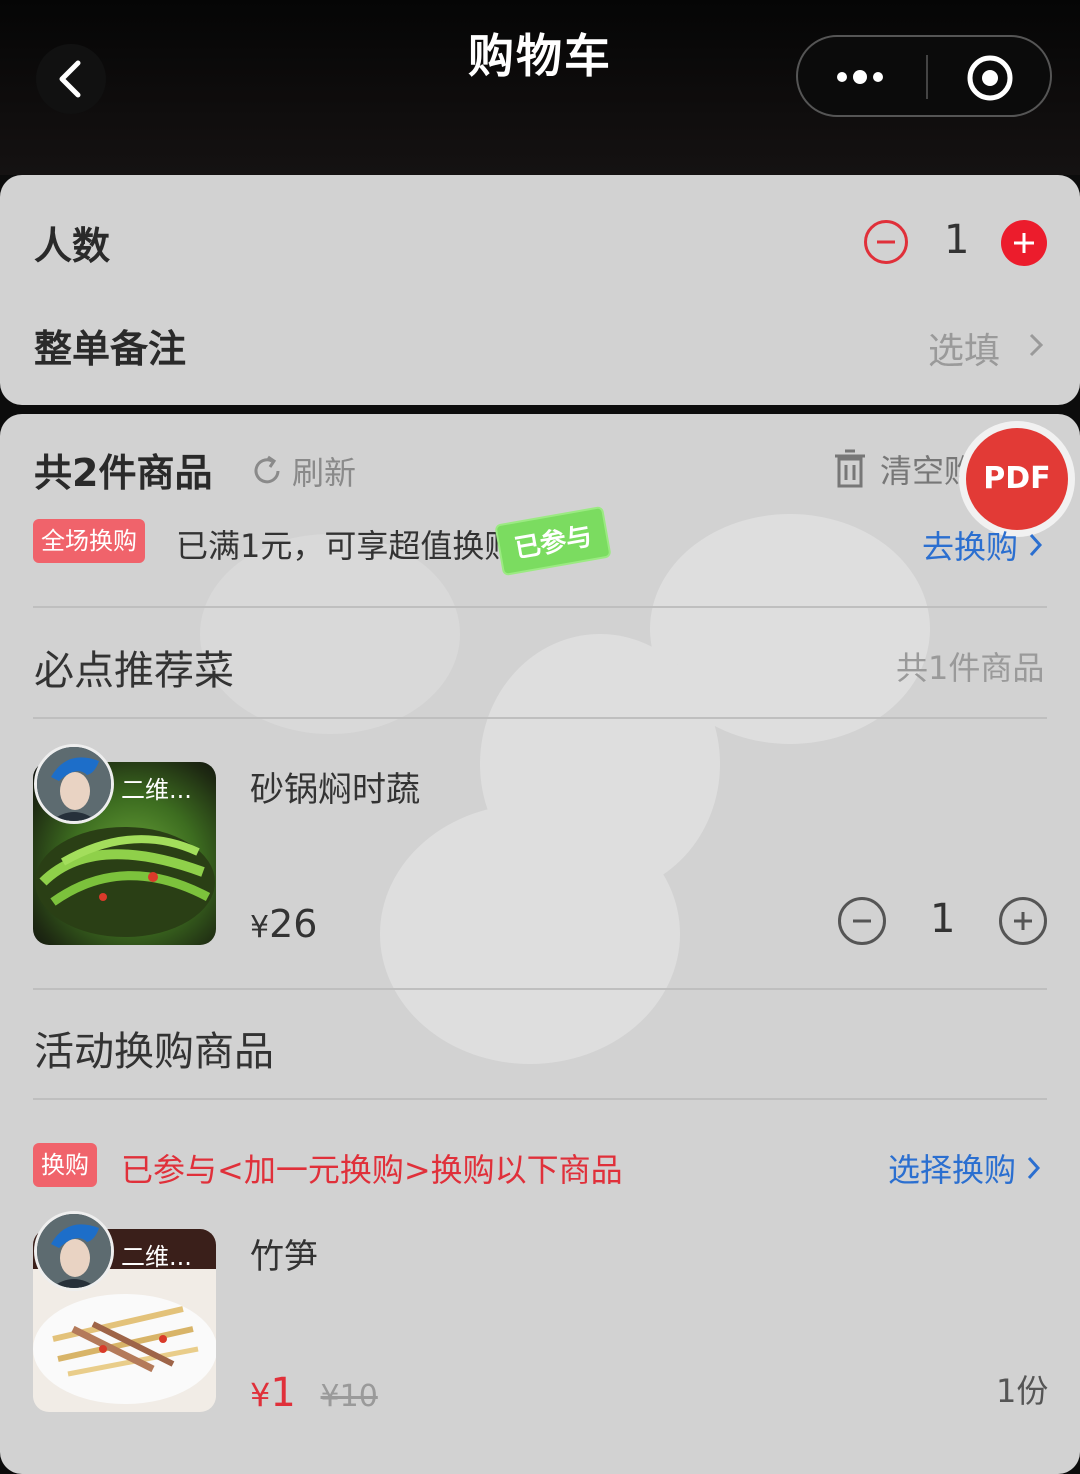 This screenshot has width=1080, height=1474. Describe the element at coordinates (267, 469) in the screenshot. I see `refresh-icon` at that location.